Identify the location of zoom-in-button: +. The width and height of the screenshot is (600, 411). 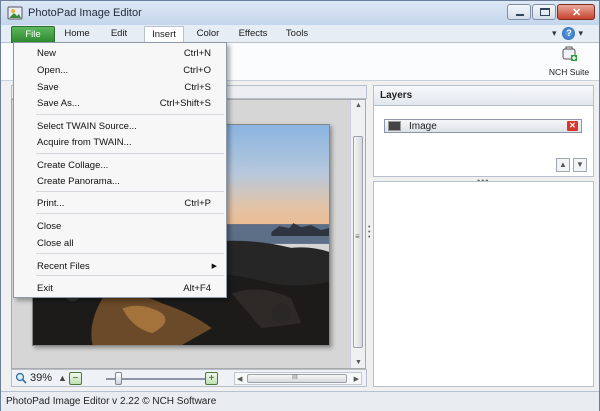
(211, 378).